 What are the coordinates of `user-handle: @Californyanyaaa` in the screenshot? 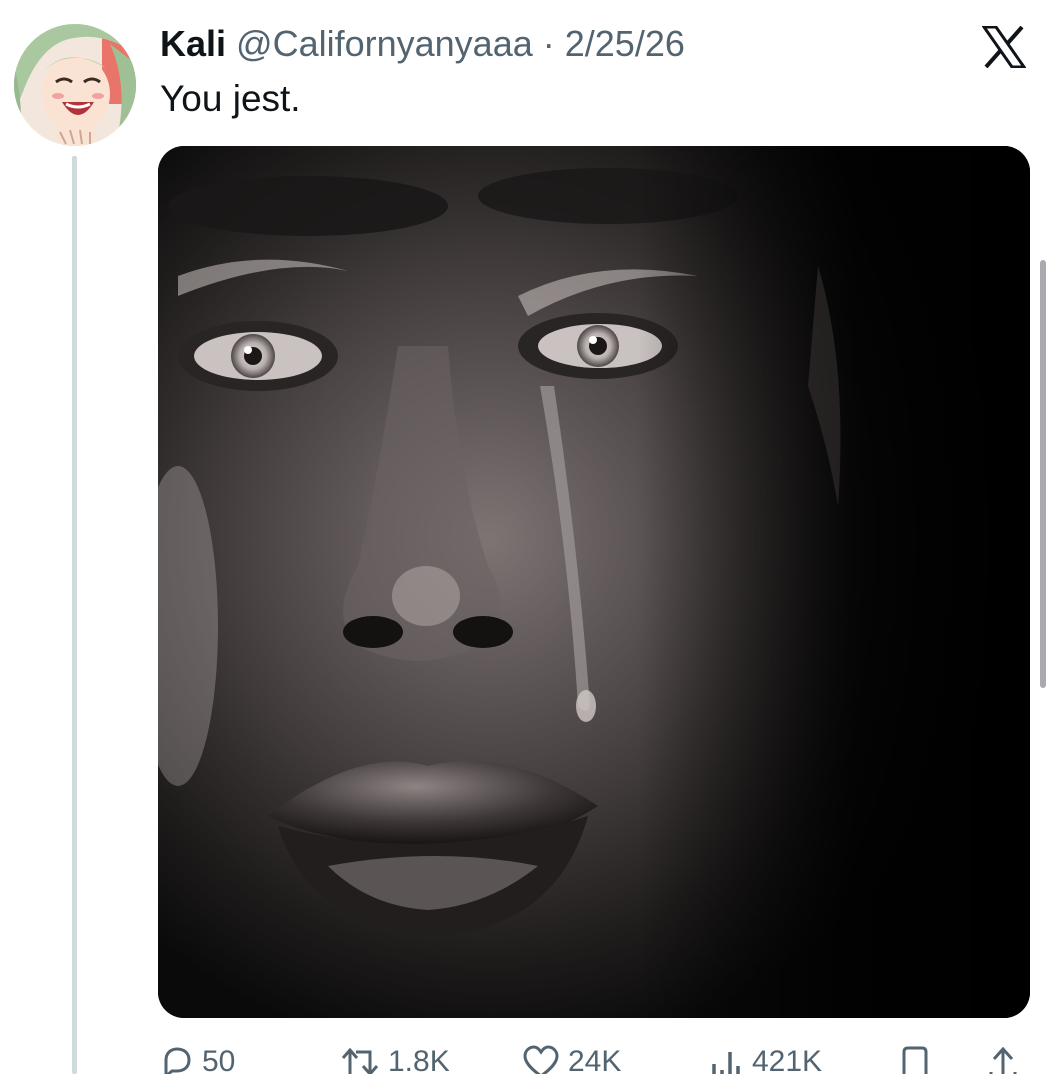 It's located at (384, 43).